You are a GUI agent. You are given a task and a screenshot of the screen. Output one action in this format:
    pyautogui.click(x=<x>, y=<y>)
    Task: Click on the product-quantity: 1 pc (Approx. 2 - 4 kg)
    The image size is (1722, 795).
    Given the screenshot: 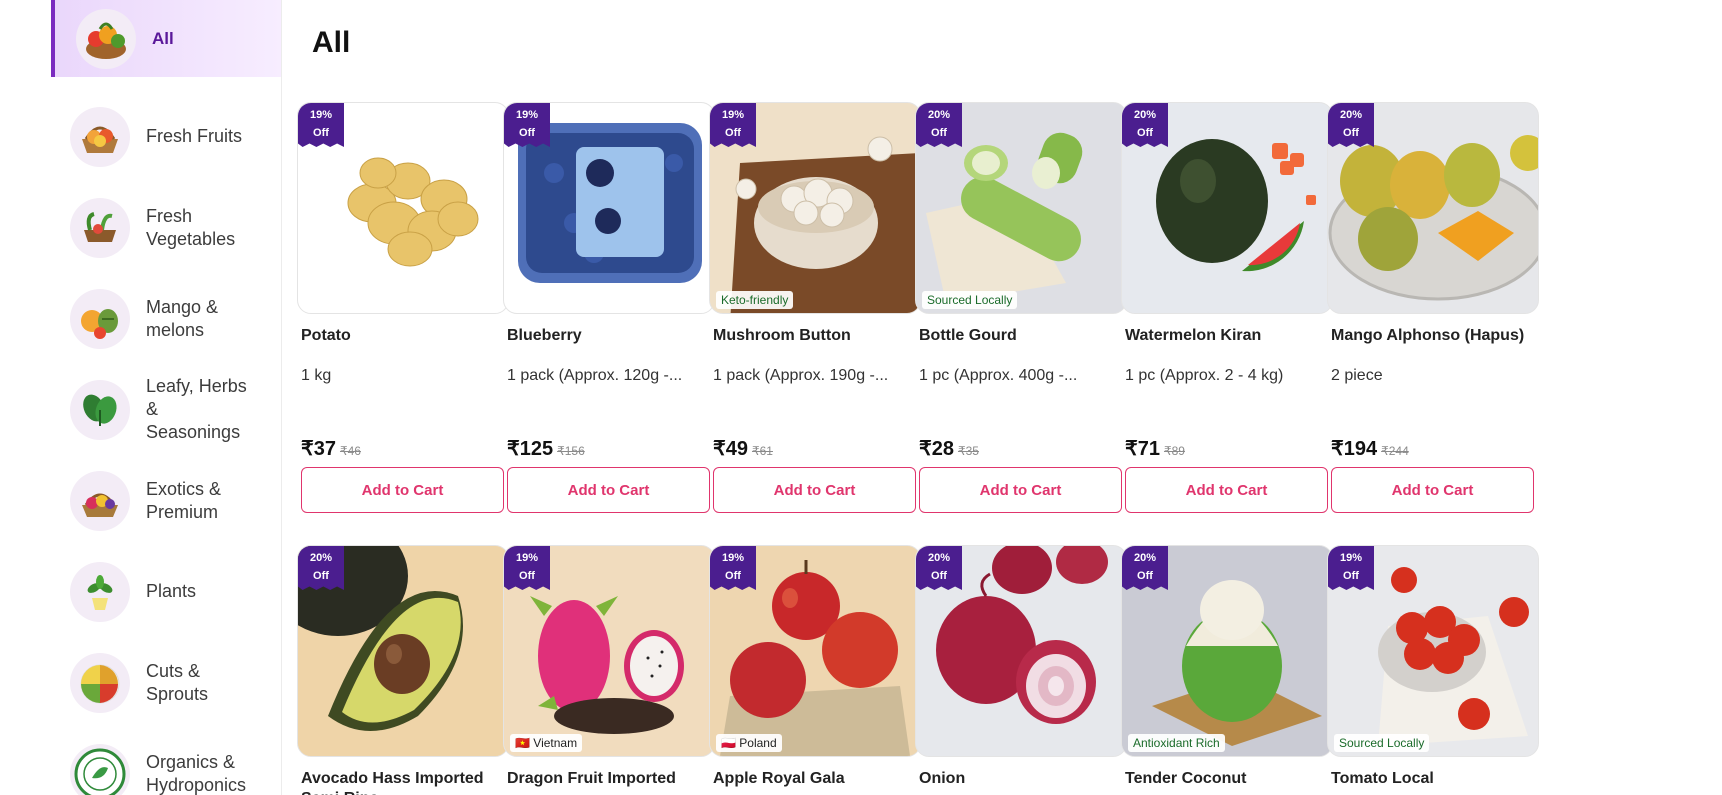 What is the action you would take?
    pyautogui.click(x=1204, y=375)
    